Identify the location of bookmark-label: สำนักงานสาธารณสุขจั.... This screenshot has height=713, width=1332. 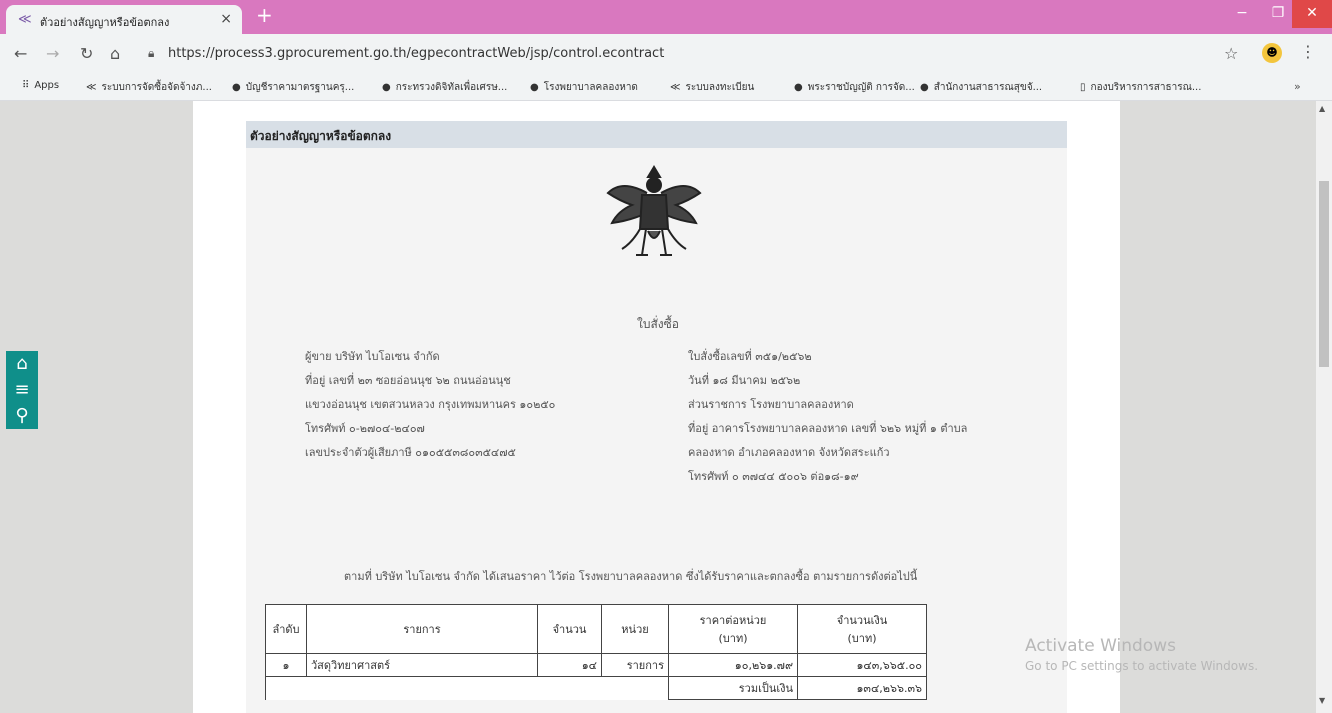
(988, 87).